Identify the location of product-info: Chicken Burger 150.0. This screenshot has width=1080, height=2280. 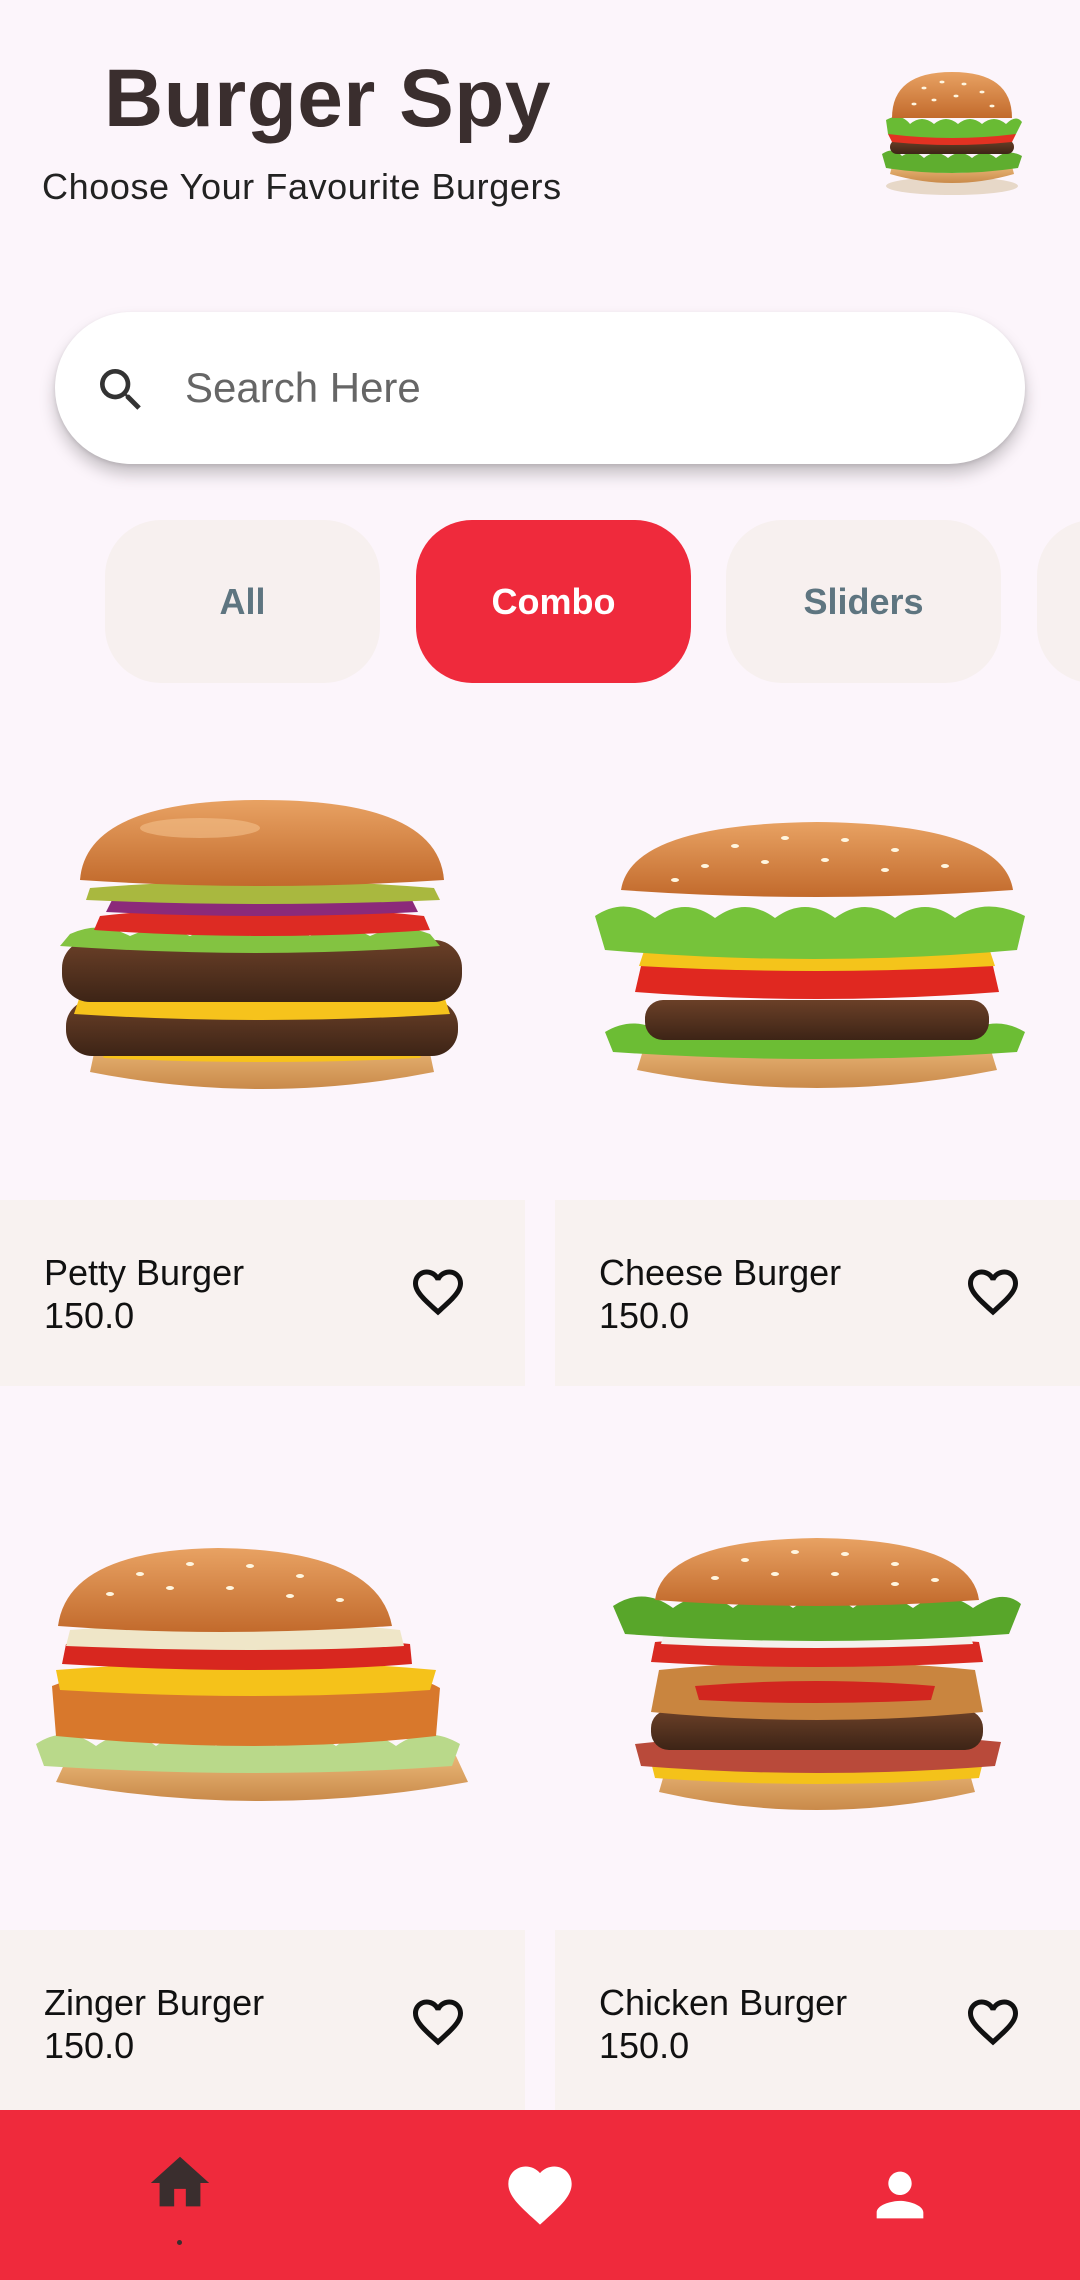
(817, 2023).